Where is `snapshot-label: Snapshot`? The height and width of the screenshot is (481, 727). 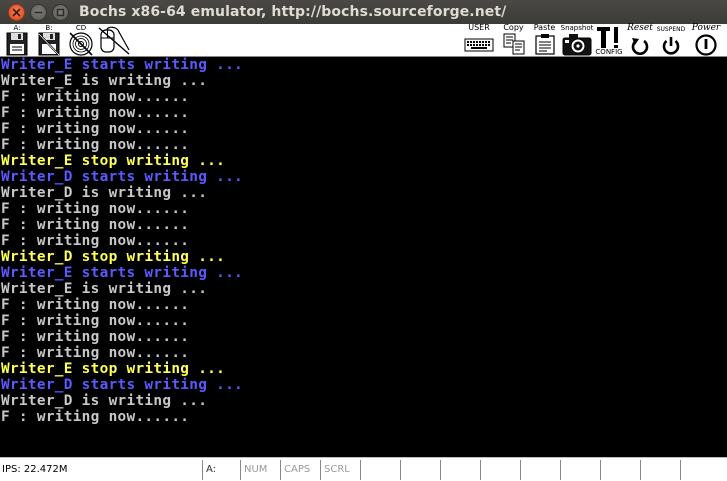
snapshot-label: Snapshot is located at coordinates (577, 28).